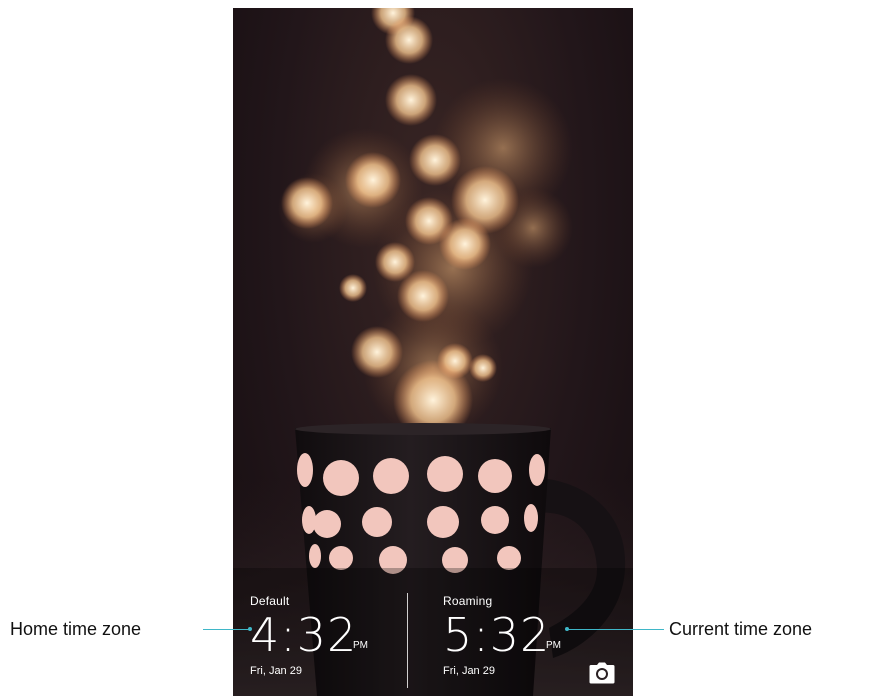 The image size is (871, 696). I want to click on home-callout-line, so click(226, 629).